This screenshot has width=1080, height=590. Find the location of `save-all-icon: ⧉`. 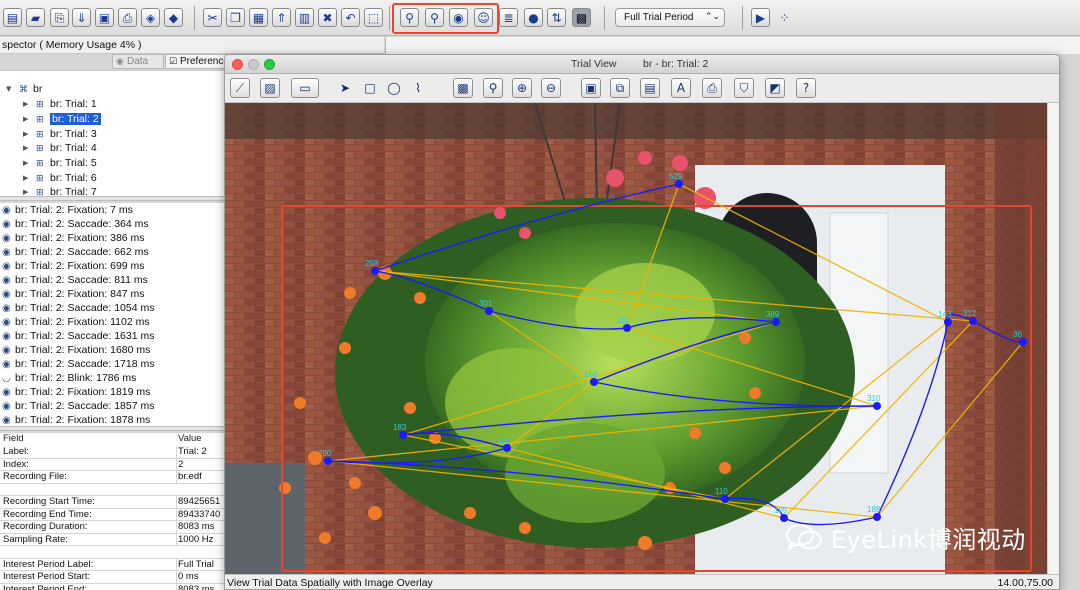

save-all-icon: ⧉ is located at coordinates (620, 88).